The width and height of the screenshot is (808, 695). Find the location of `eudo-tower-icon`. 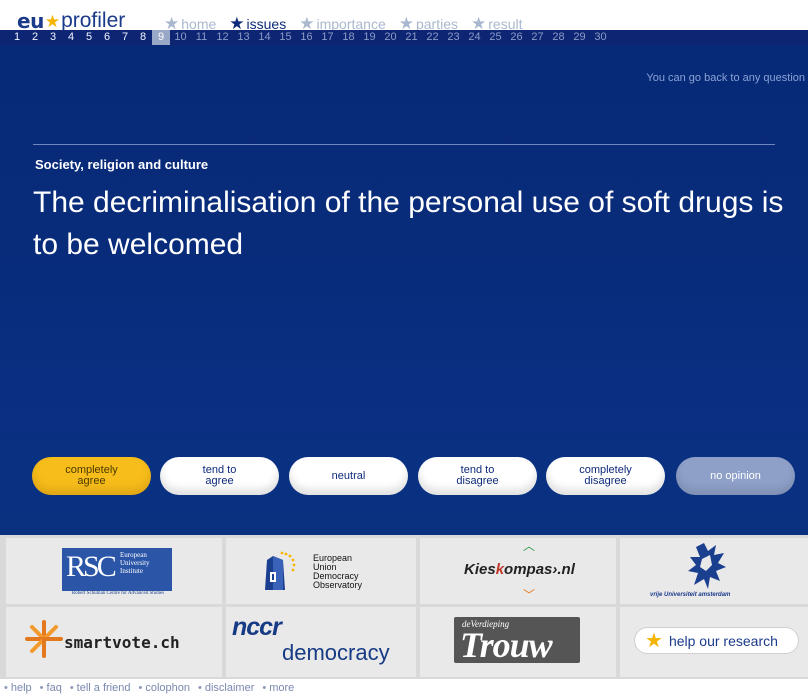

eudo-tower-icon is located at coordinates (280, 570).